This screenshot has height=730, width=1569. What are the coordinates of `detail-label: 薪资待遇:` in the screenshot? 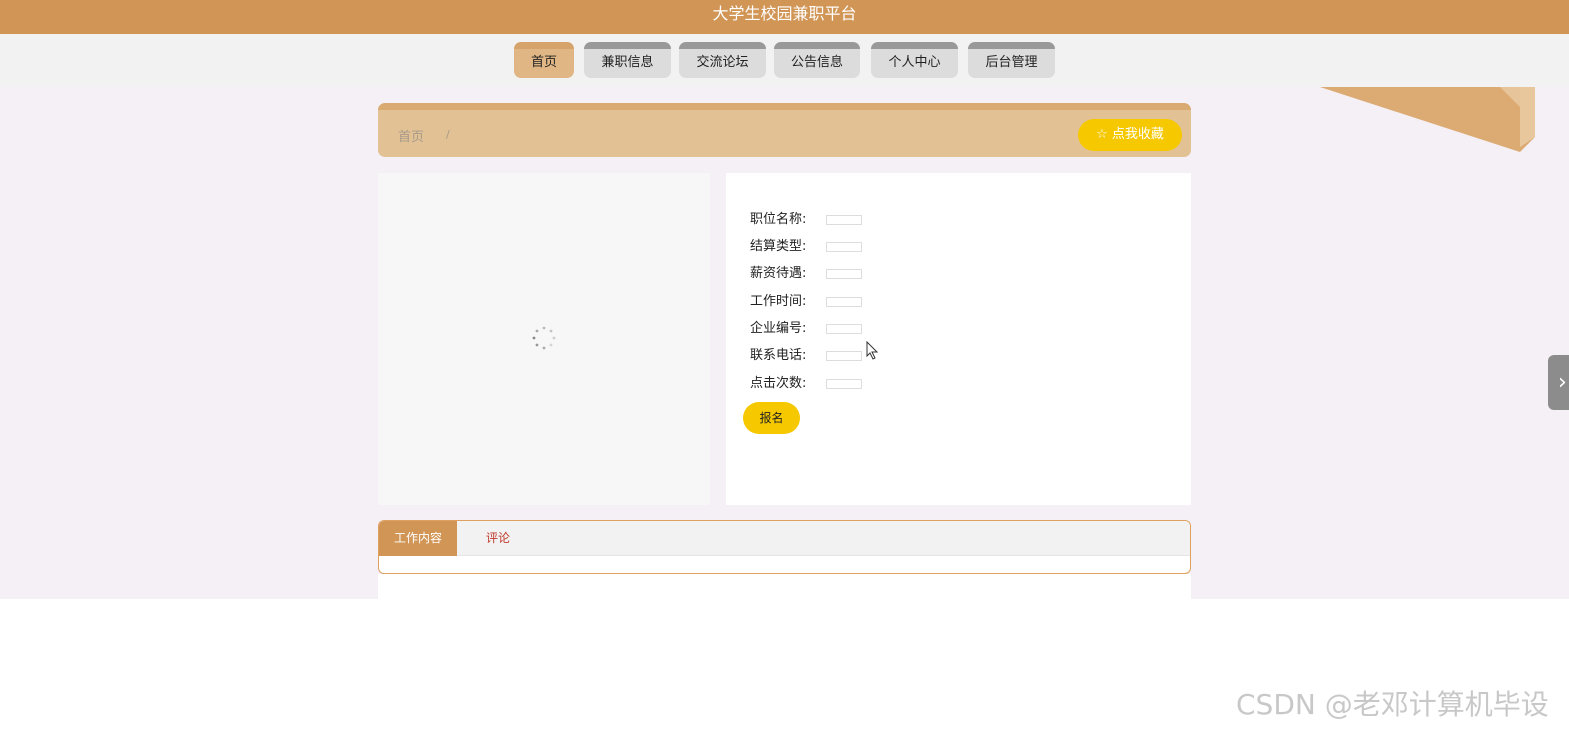 It's located at (778, 273).